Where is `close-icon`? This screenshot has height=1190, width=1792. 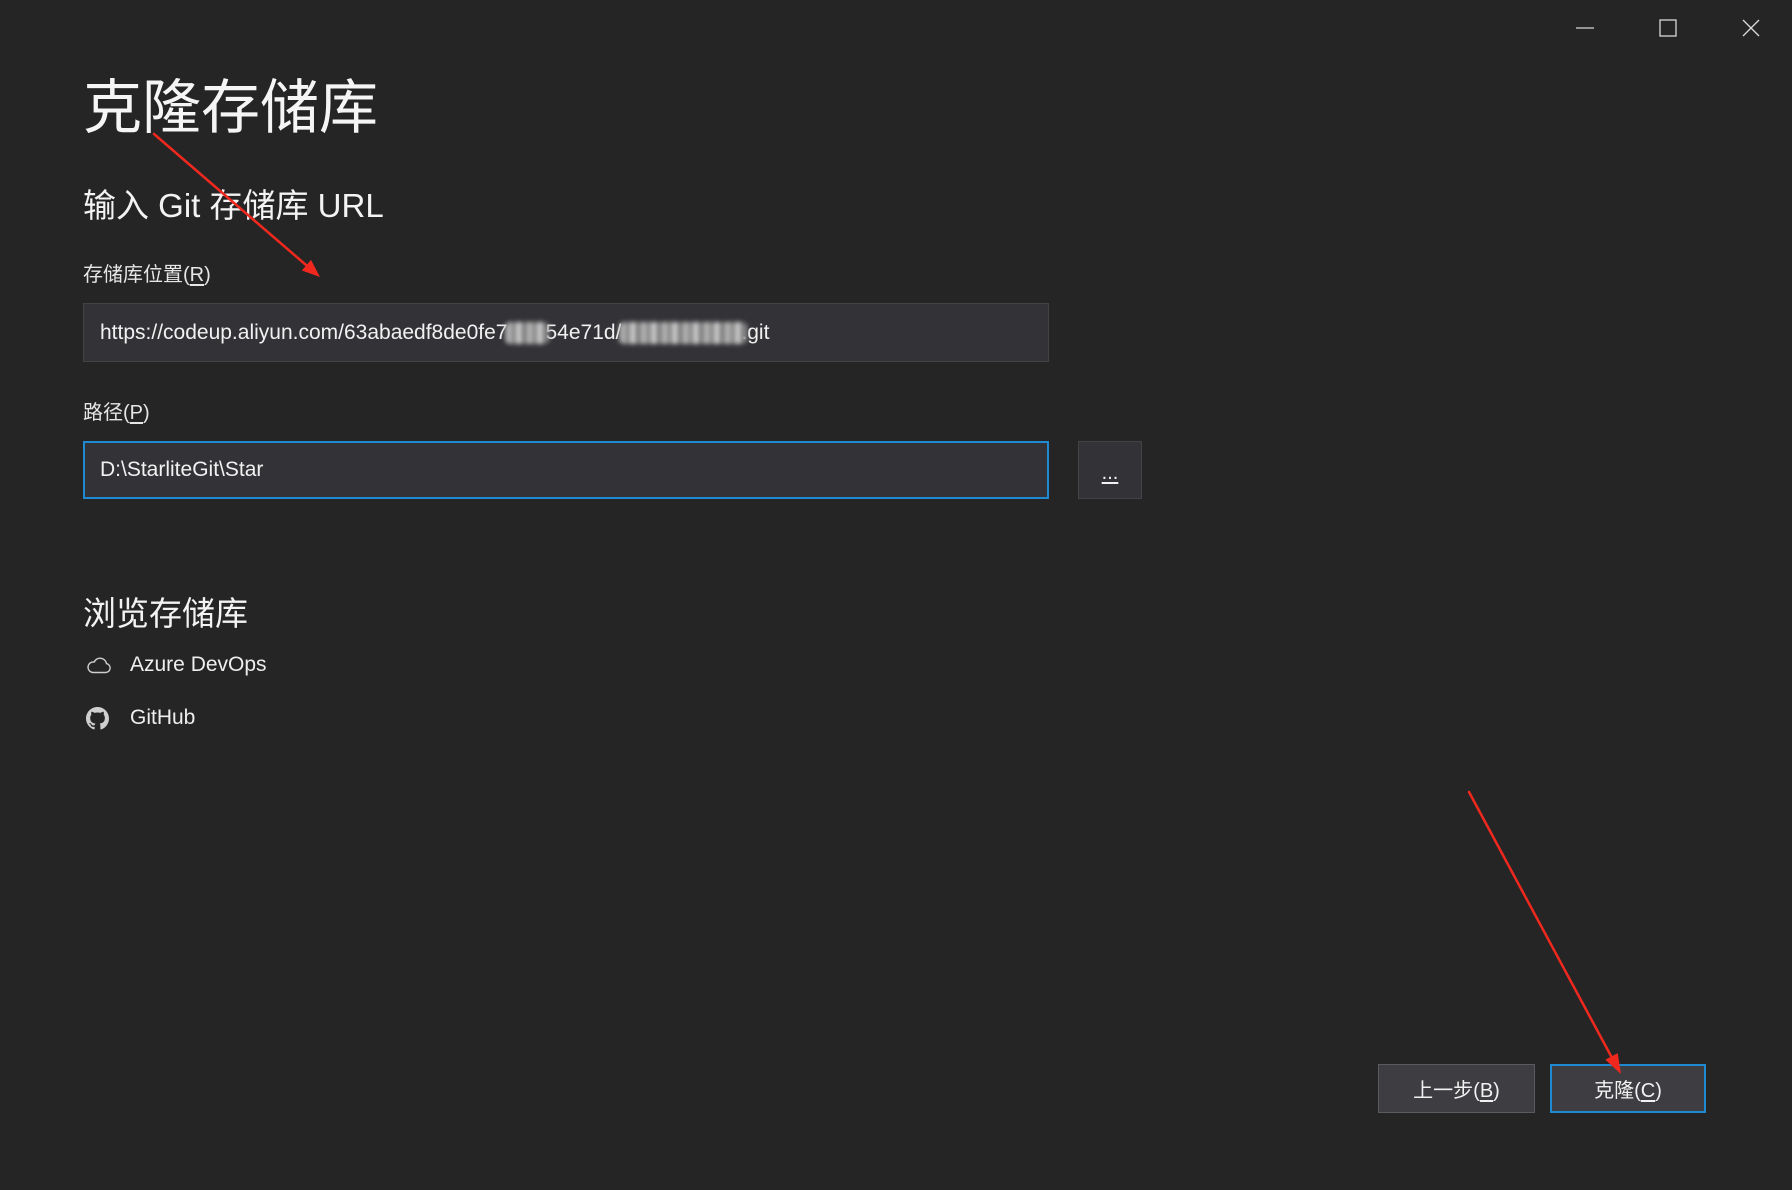 close-icon is located at coordinates (1750, 28).